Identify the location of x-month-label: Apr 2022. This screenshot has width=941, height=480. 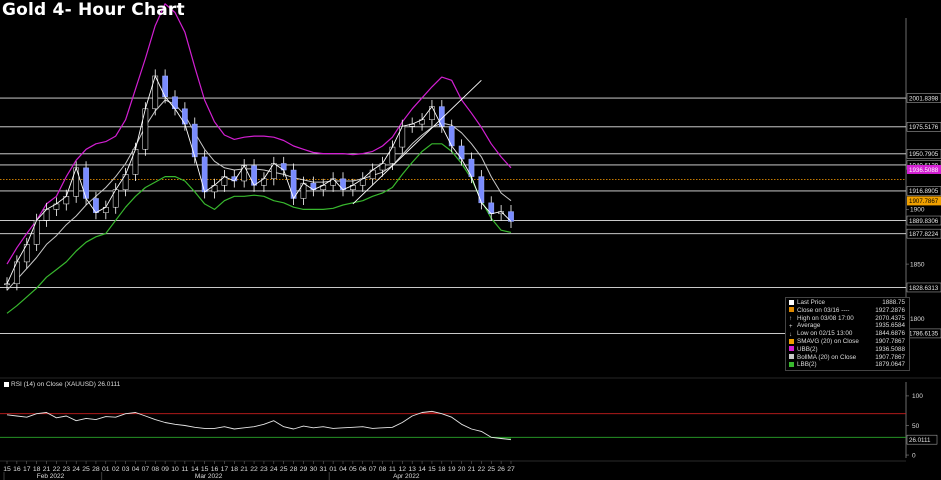
(406, 476).